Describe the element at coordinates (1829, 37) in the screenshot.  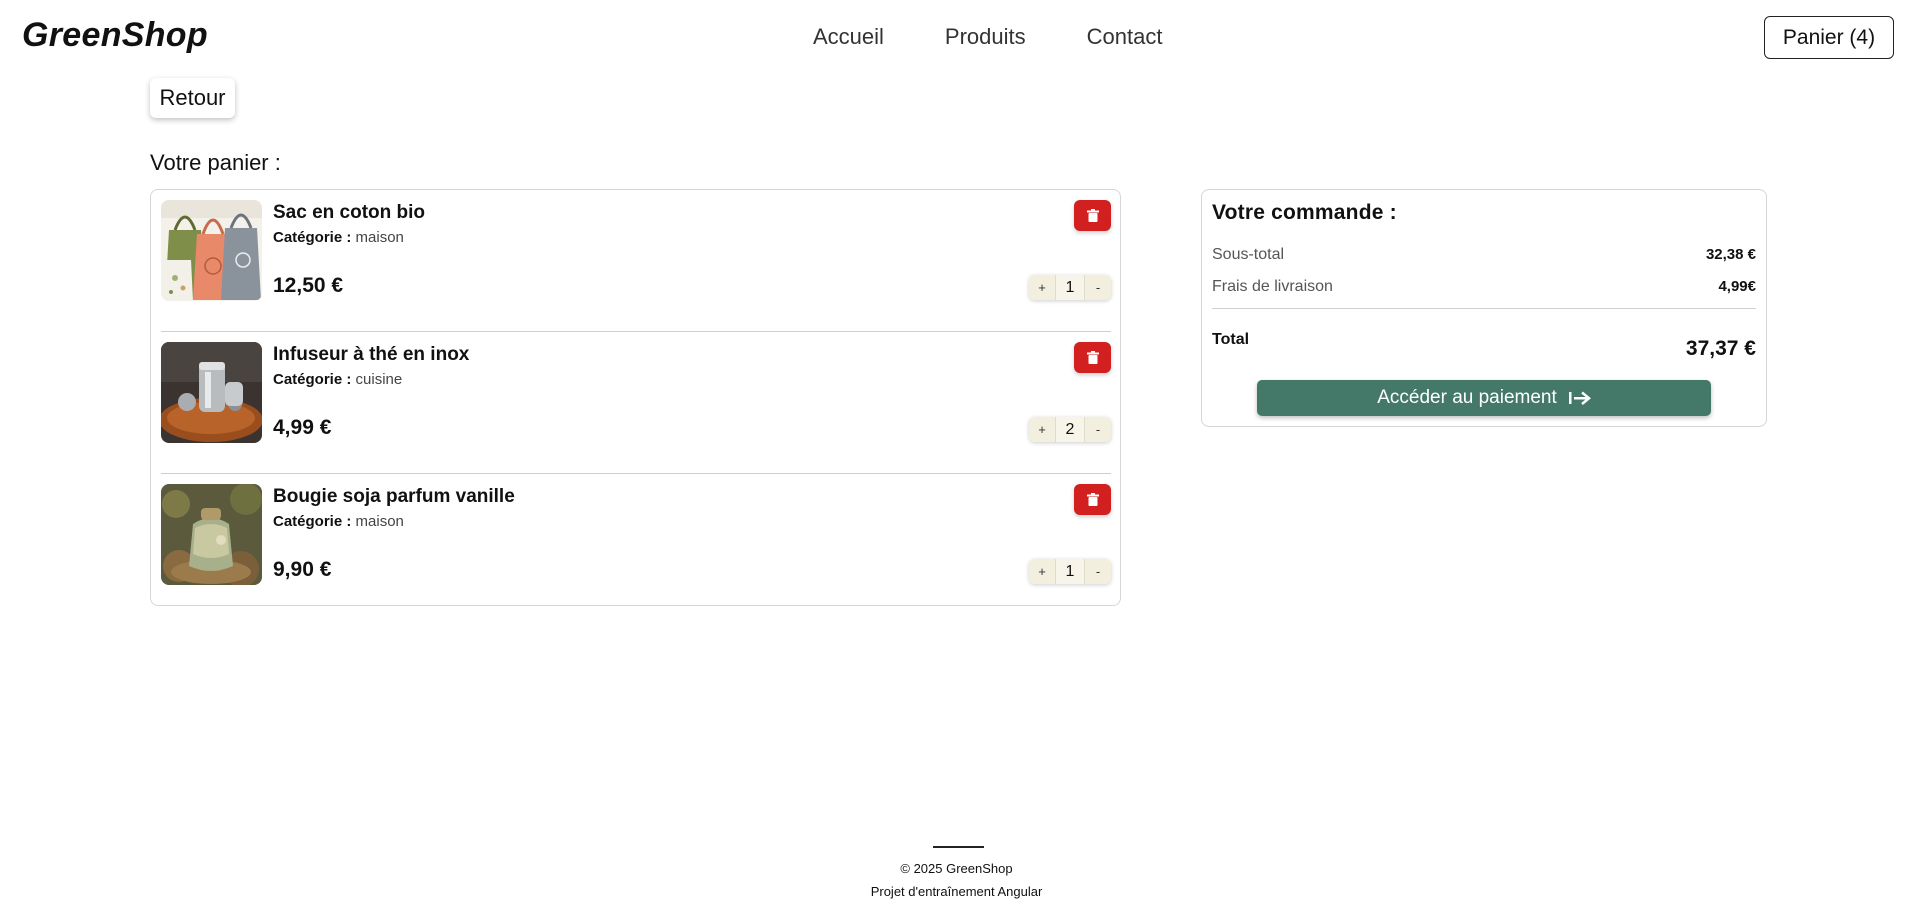
I see `cart-button: Panier (4)` at that location.